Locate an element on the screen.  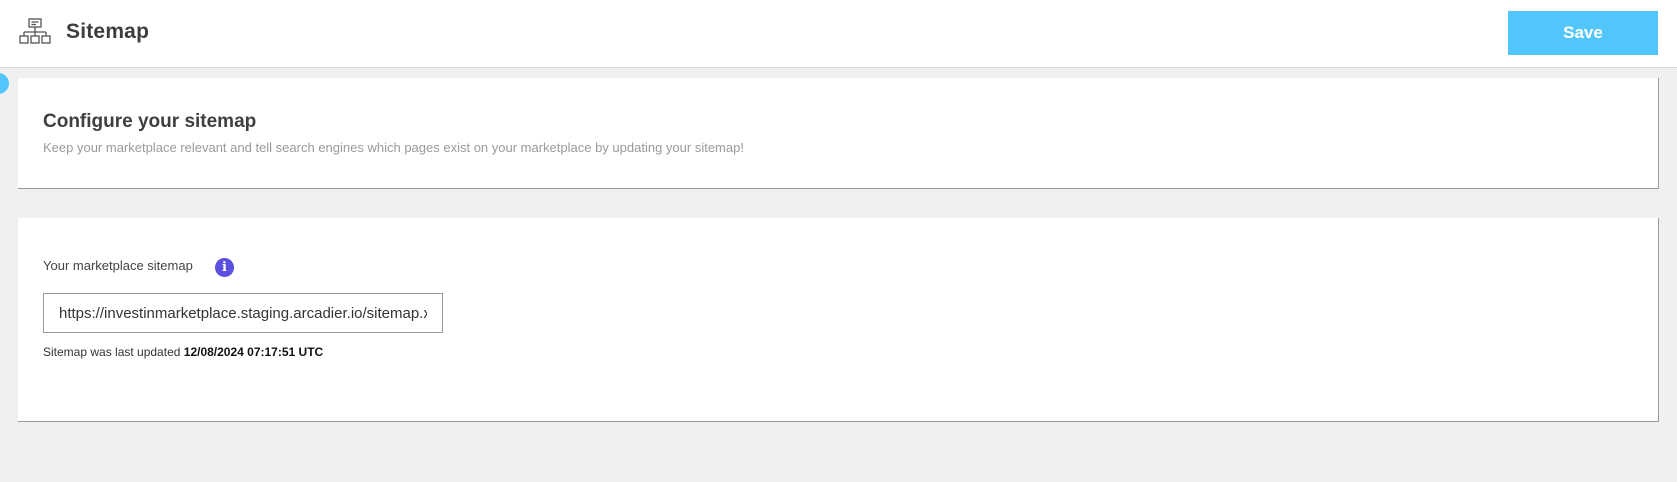
sitemap-url-input is located at coordinates (243, 313).